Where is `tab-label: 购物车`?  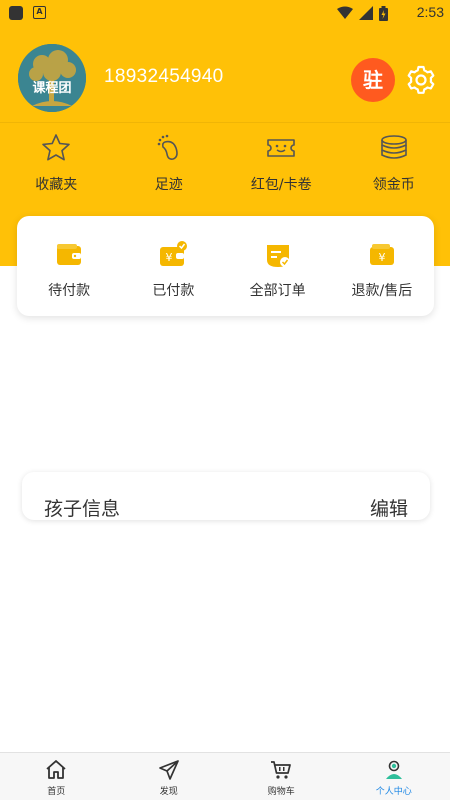
tab-label: 购物车 is located at coordinates (281, 792).